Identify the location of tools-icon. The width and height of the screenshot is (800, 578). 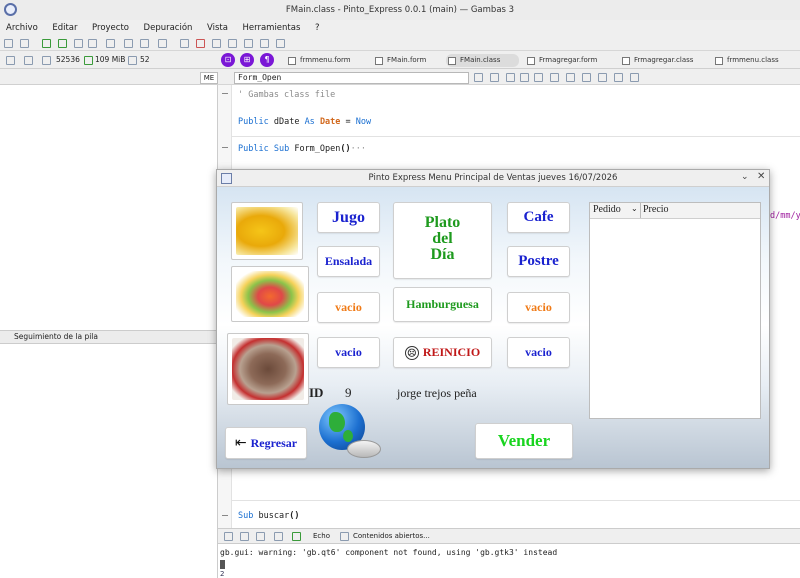
(92, 43).